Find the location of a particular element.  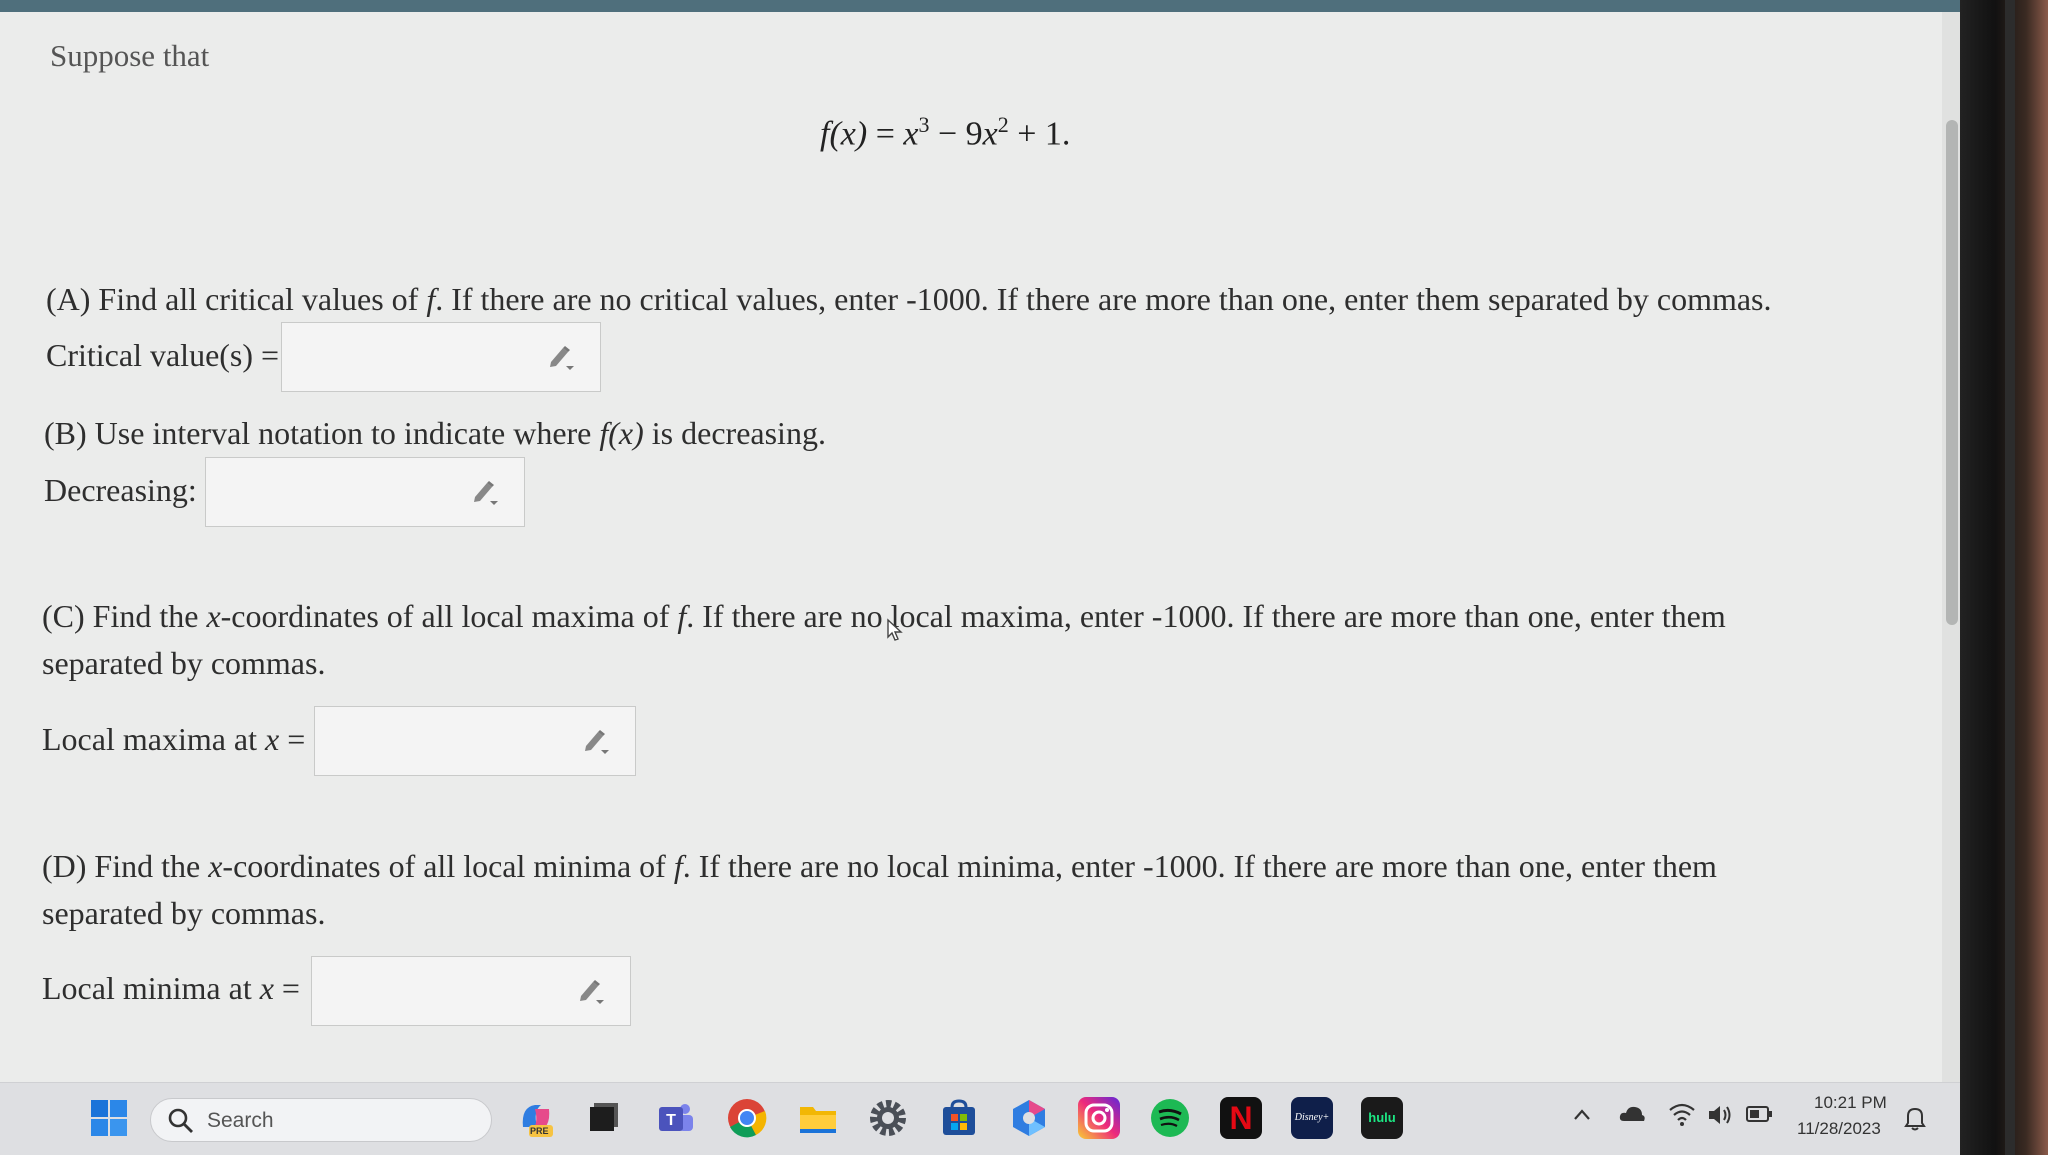

search-input: Search is located at coordinates (321, 1120).